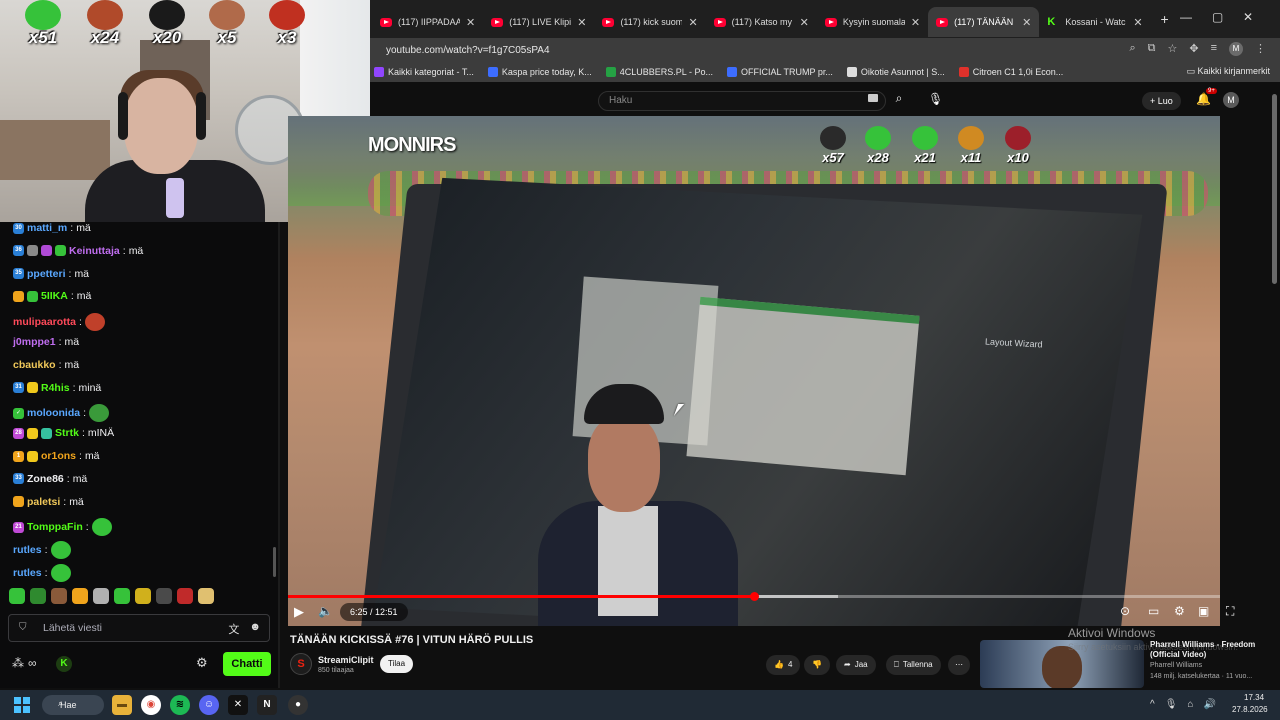 The height and width of the screenshot is (720, 1280). What do you see at coordinates (274, 562) in the screenshot?
I see `chat-scrollbar` at bounding box center [274, 562].